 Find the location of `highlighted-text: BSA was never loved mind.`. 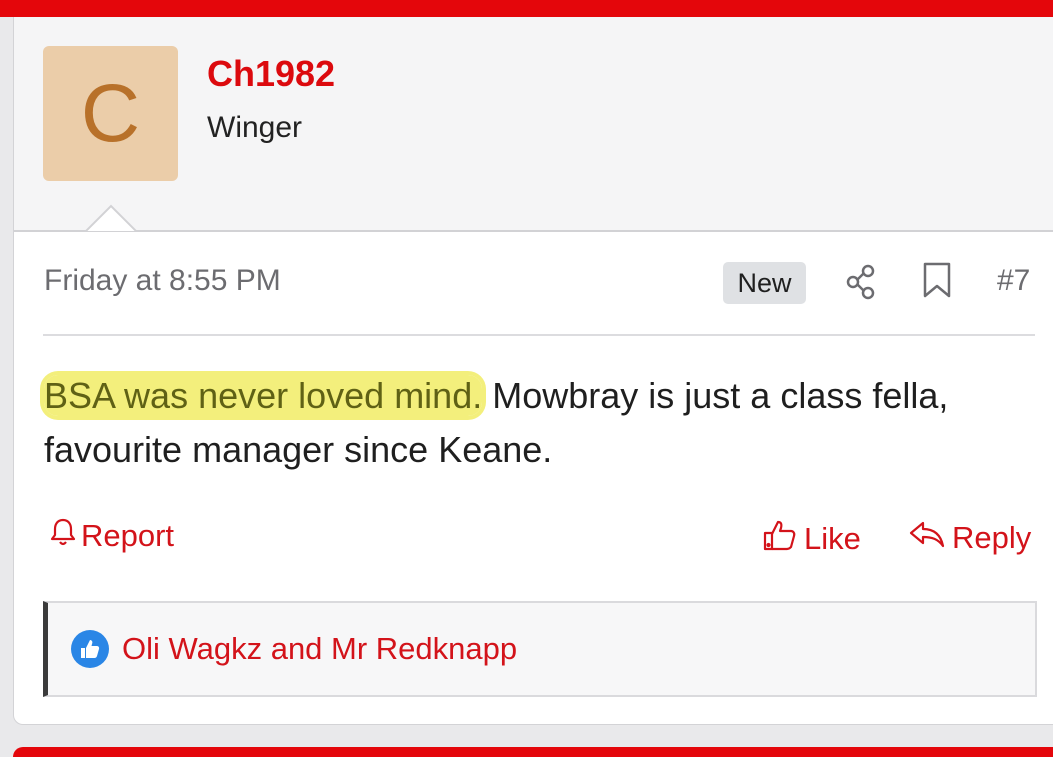

highlighted-text: BSA was never loved mind. is located at coordinates (263, 395).